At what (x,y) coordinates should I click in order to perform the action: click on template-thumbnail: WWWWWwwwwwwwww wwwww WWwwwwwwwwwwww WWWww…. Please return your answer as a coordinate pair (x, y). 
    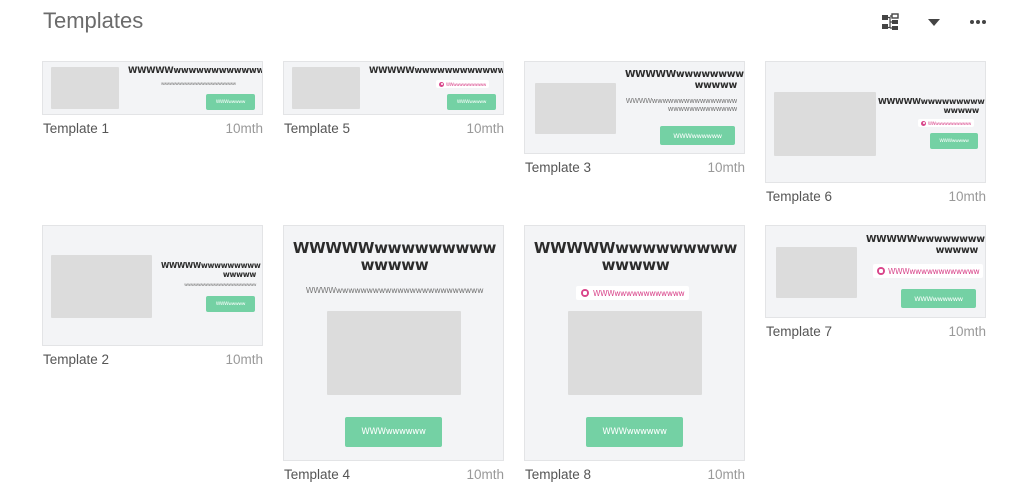
    Looking at the image, I should click on (875, 122).